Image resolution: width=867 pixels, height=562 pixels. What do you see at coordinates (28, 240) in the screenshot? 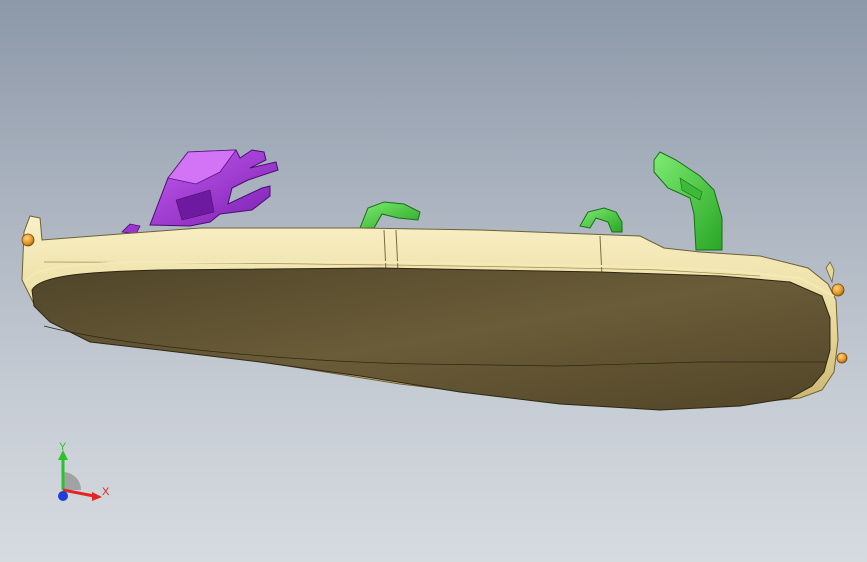
I see `orange-marker-left` at bounding box center [28, 240].